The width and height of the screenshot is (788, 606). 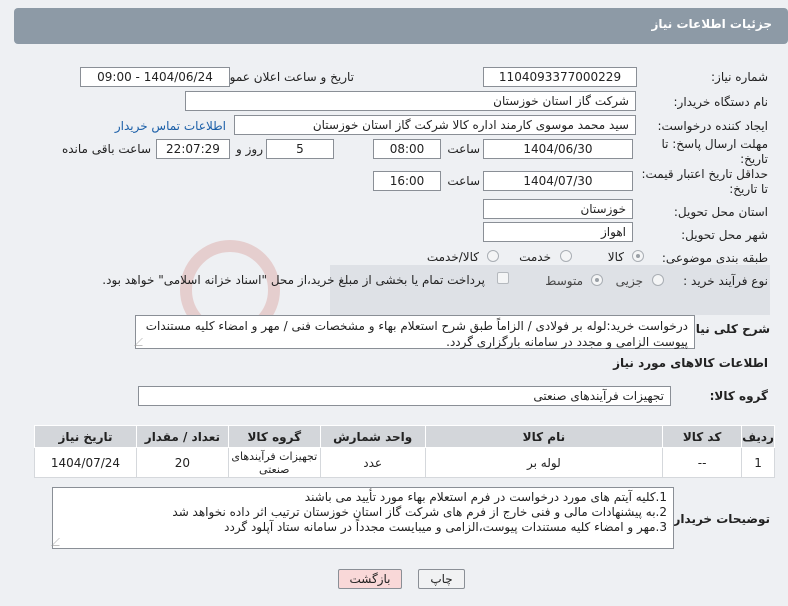 I want to click on col-unit: واحد شمارش, so click(x=372, y=436).